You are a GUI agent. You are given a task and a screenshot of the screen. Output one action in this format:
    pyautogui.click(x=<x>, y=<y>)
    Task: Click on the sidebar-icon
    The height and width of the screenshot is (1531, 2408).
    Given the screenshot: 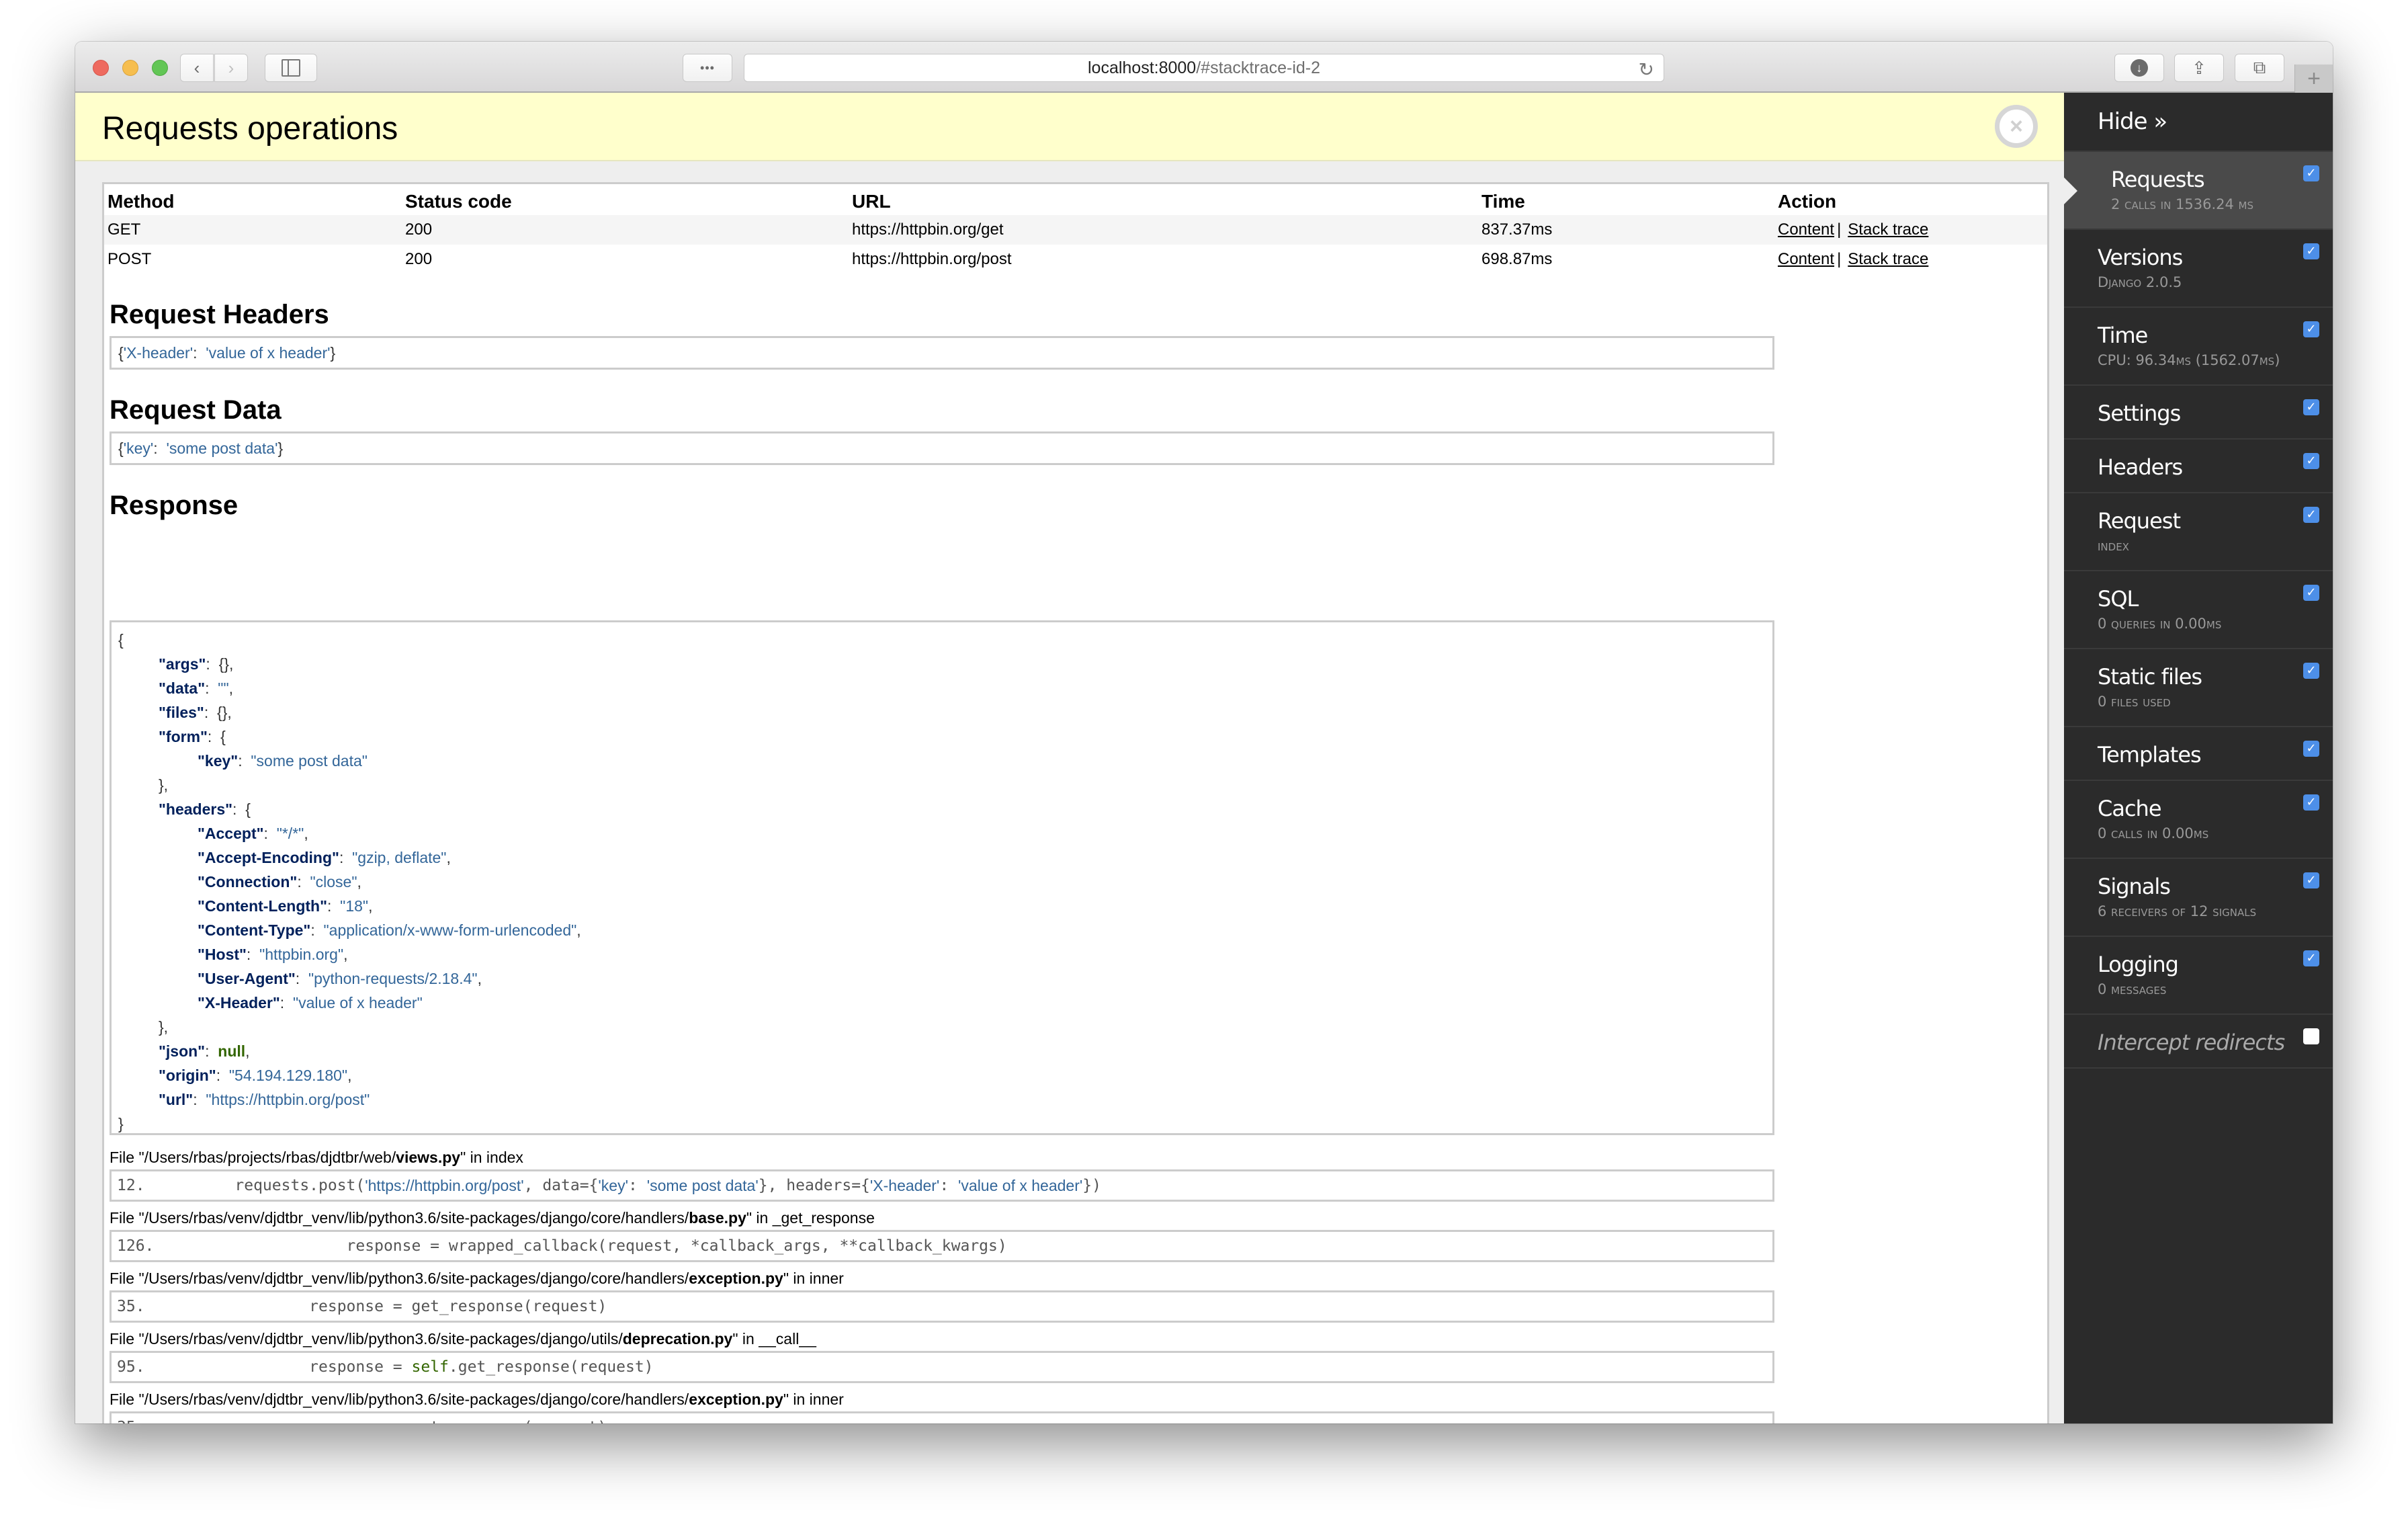 What is the action you would take?
    pyautogui.click(x=291, y=68)
    